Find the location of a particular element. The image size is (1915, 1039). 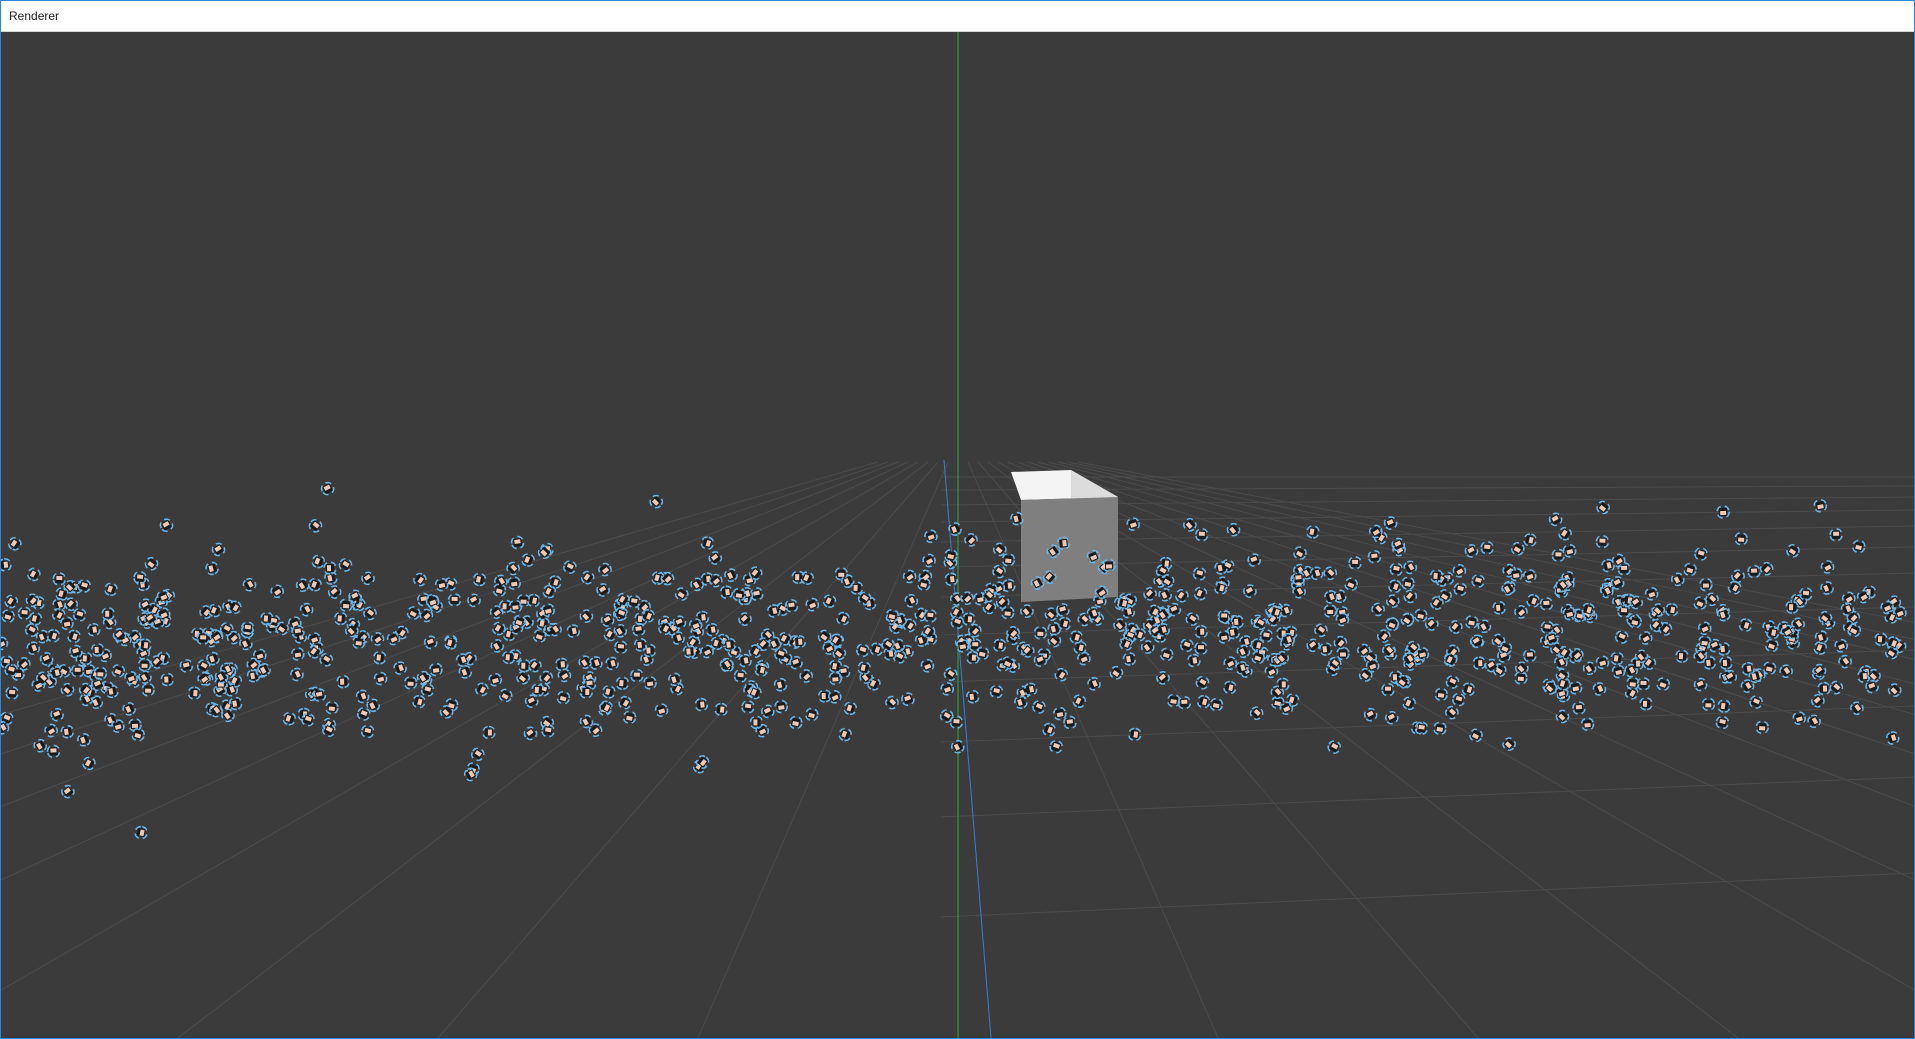

title-bar: Renderer is located at coordinates (957, 16).